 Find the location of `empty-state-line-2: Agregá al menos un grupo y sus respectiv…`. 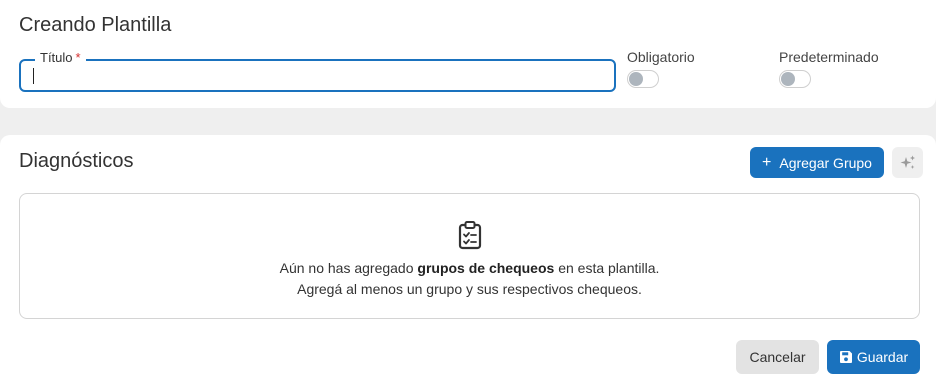

empty-state-line-2: Agregá al menos un grupo y sus respectiv… is located at coordinates (469, 289).